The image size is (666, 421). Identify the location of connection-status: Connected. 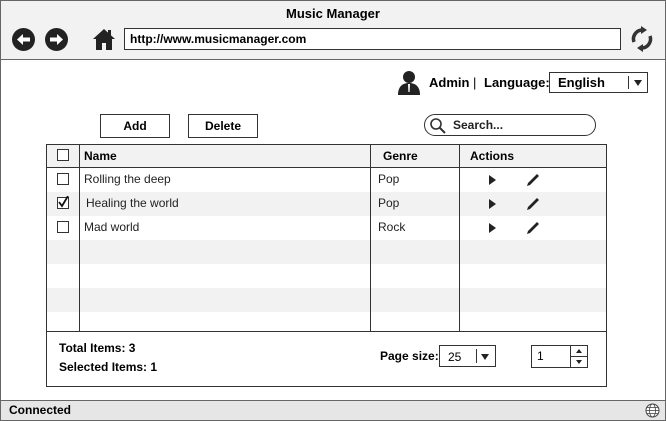
(40, 410).